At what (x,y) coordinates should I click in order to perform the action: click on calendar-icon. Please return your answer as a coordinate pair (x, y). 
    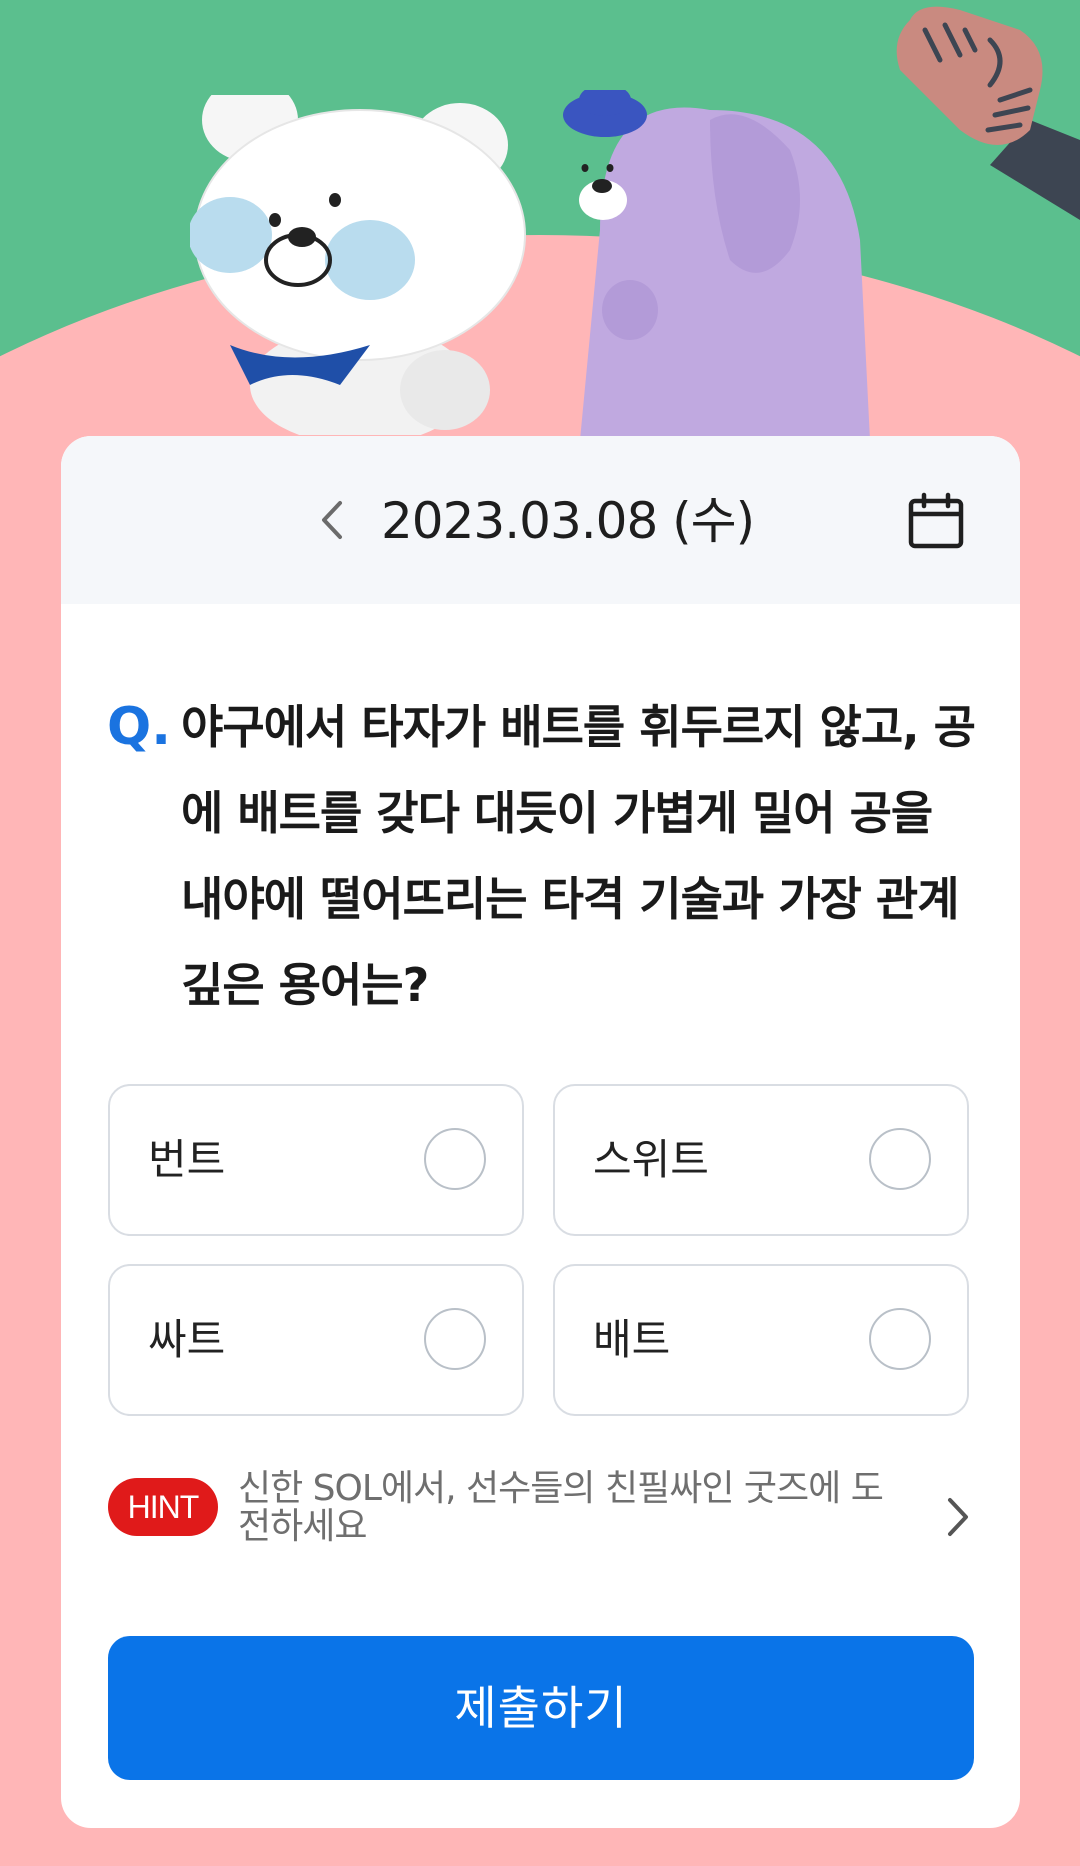
    Looking at the image, I should click on (936, 520).